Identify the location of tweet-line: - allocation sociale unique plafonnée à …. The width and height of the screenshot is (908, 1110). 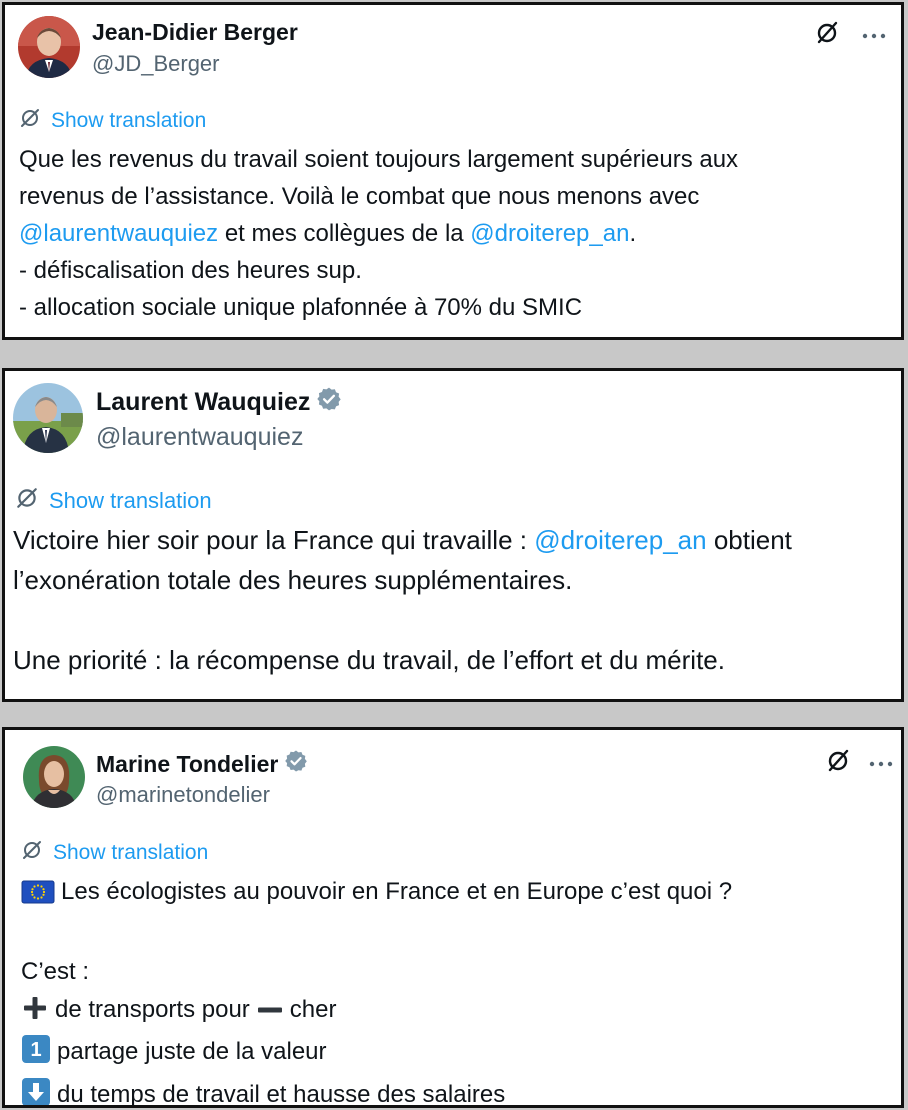
(378, 307).